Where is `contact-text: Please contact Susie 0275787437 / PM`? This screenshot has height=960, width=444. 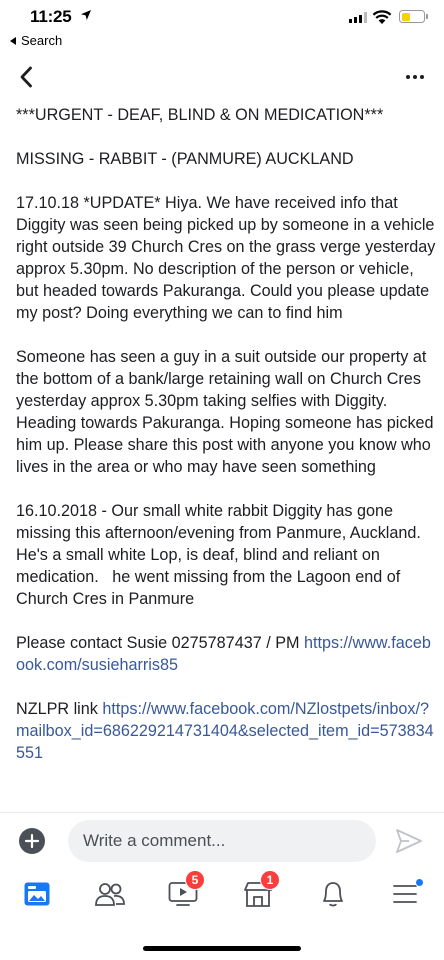
contact-text: Please contact Susie 0275787437 / PM is located at coordinates (160, 643).